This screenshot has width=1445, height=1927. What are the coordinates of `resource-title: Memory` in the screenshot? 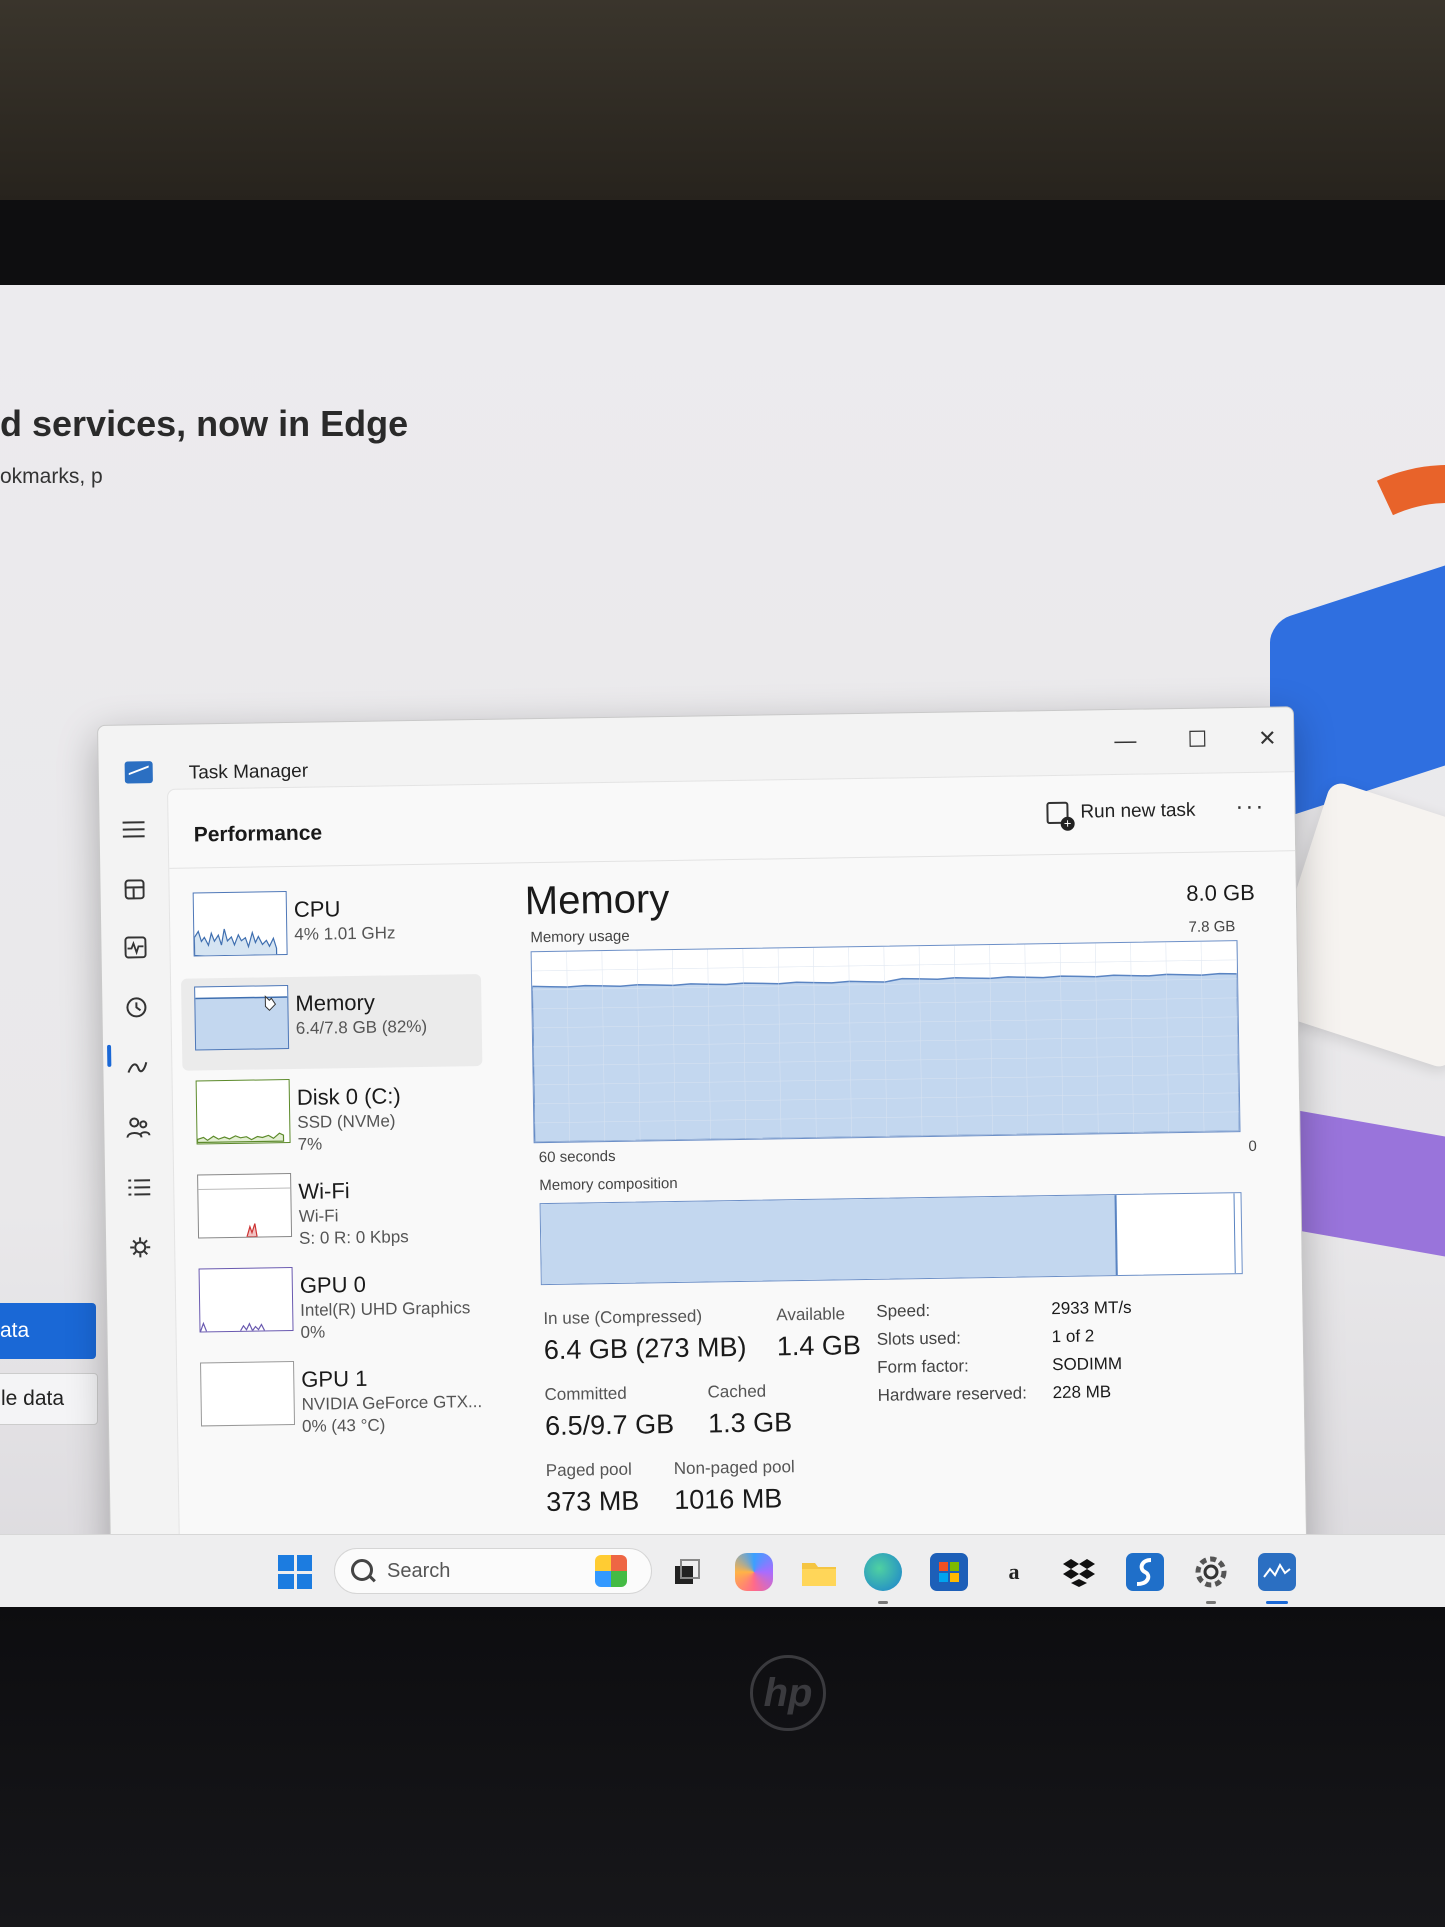 It's located at (335, 1002).